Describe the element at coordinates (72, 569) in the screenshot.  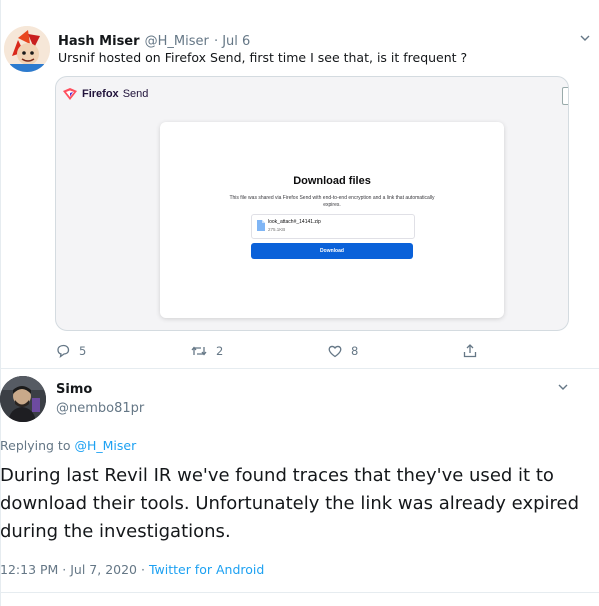
I see `tweet-timestamp: 12:13 PM · Jul 7, 2020 ·` at that location.